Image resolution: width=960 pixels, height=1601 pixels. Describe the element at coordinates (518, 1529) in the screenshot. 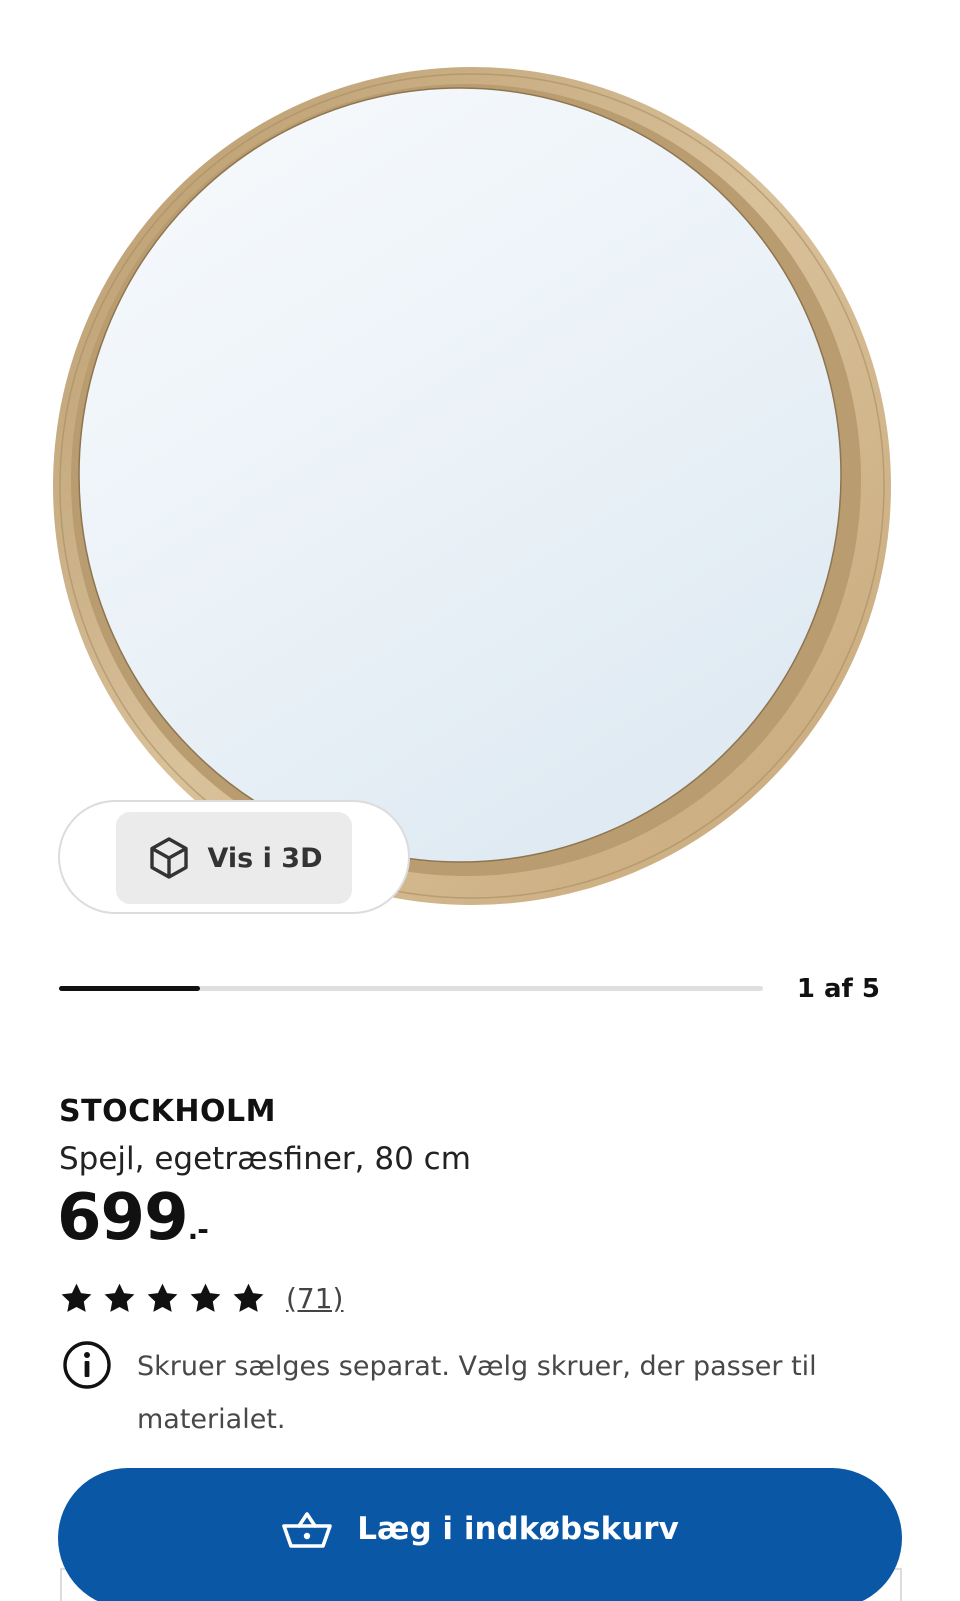

I see `add-to-cart-label: Læg i indkøbskurv` at that location.